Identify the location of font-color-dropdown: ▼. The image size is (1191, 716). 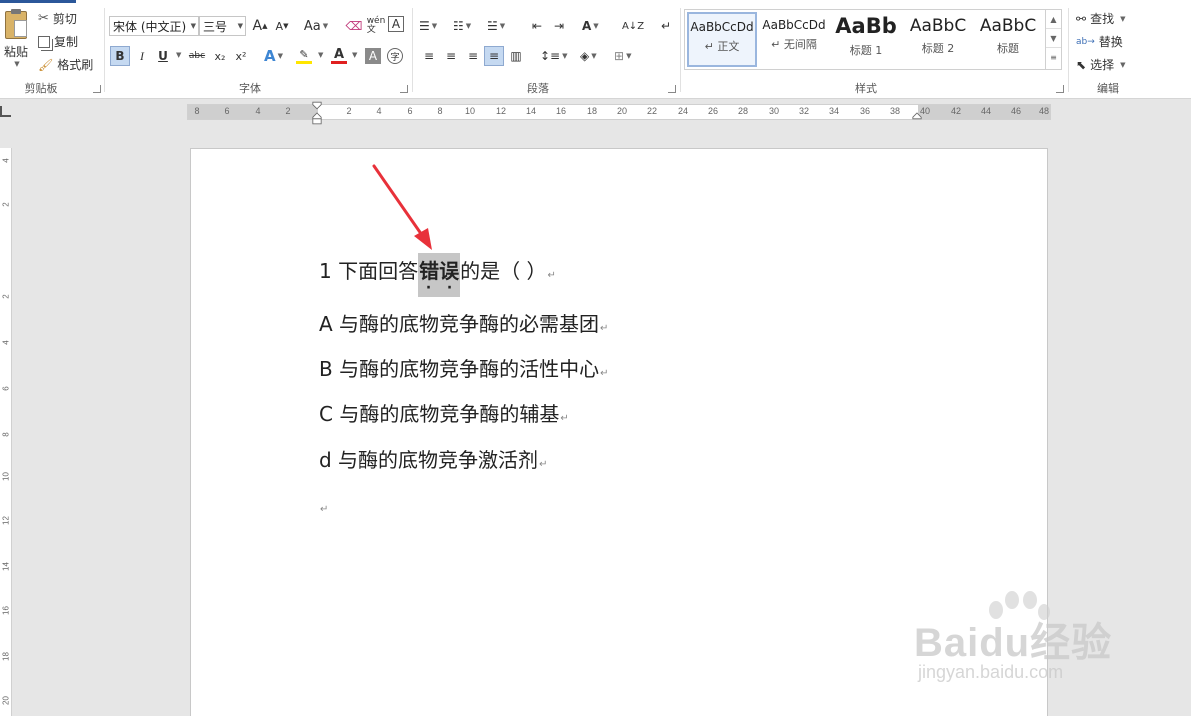
(353, 55).